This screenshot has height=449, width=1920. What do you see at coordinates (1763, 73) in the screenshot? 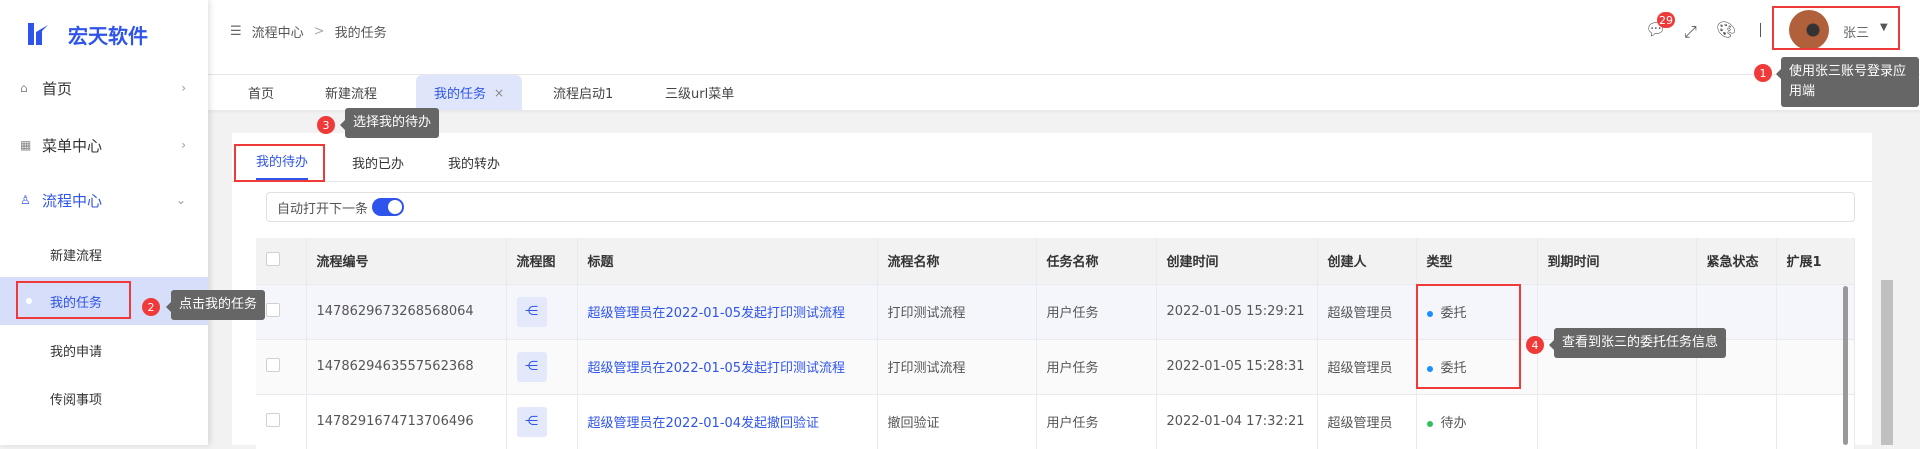
I see `step-badge: 1` at bounding box center [1763, 73].